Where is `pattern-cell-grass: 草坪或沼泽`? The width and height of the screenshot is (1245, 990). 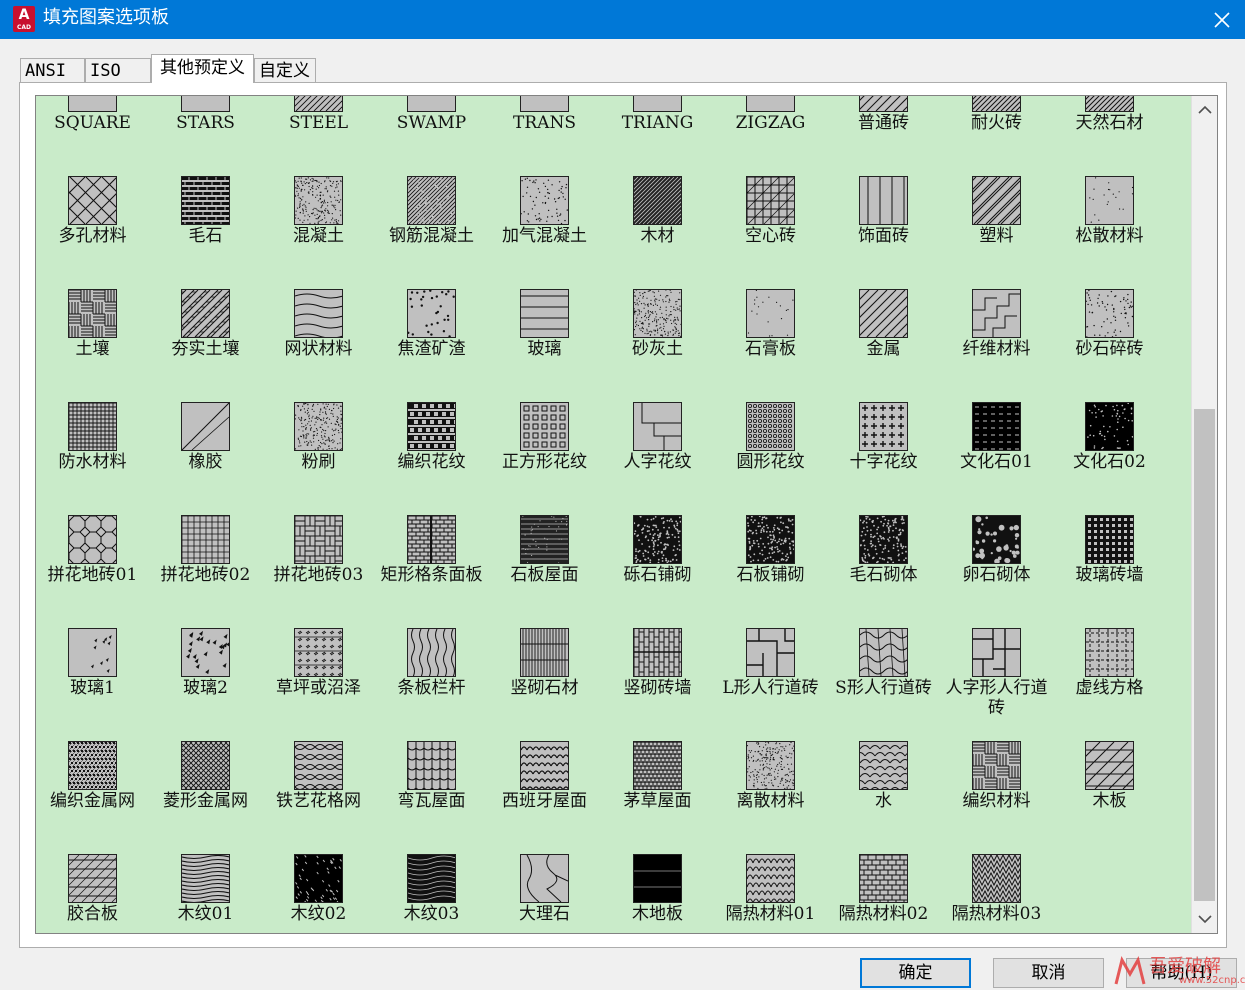
pattern-cell-grass: 草坪或沼泽 is located at coordinates (318, 684).